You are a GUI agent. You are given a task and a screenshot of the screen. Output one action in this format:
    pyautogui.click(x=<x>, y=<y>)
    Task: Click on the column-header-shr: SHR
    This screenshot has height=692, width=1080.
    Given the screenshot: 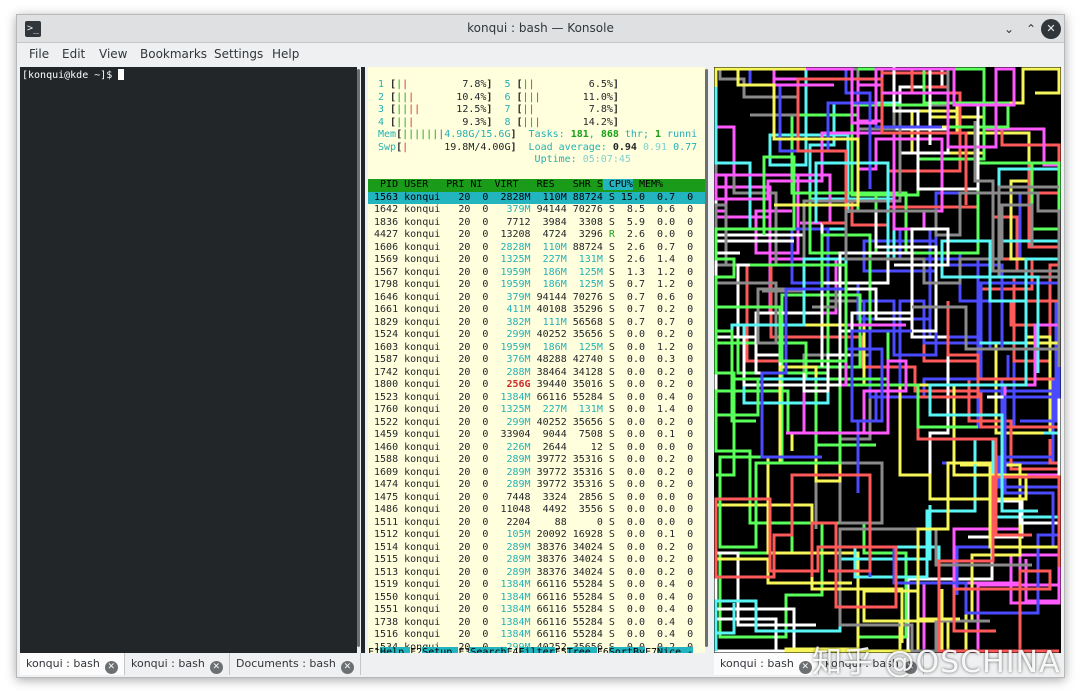 What is the action you would take?
    pyautogui.click(x=573, y=184)
    